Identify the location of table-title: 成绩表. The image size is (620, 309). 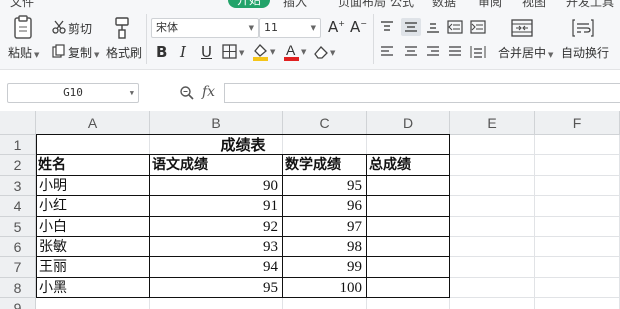
(243, 145).